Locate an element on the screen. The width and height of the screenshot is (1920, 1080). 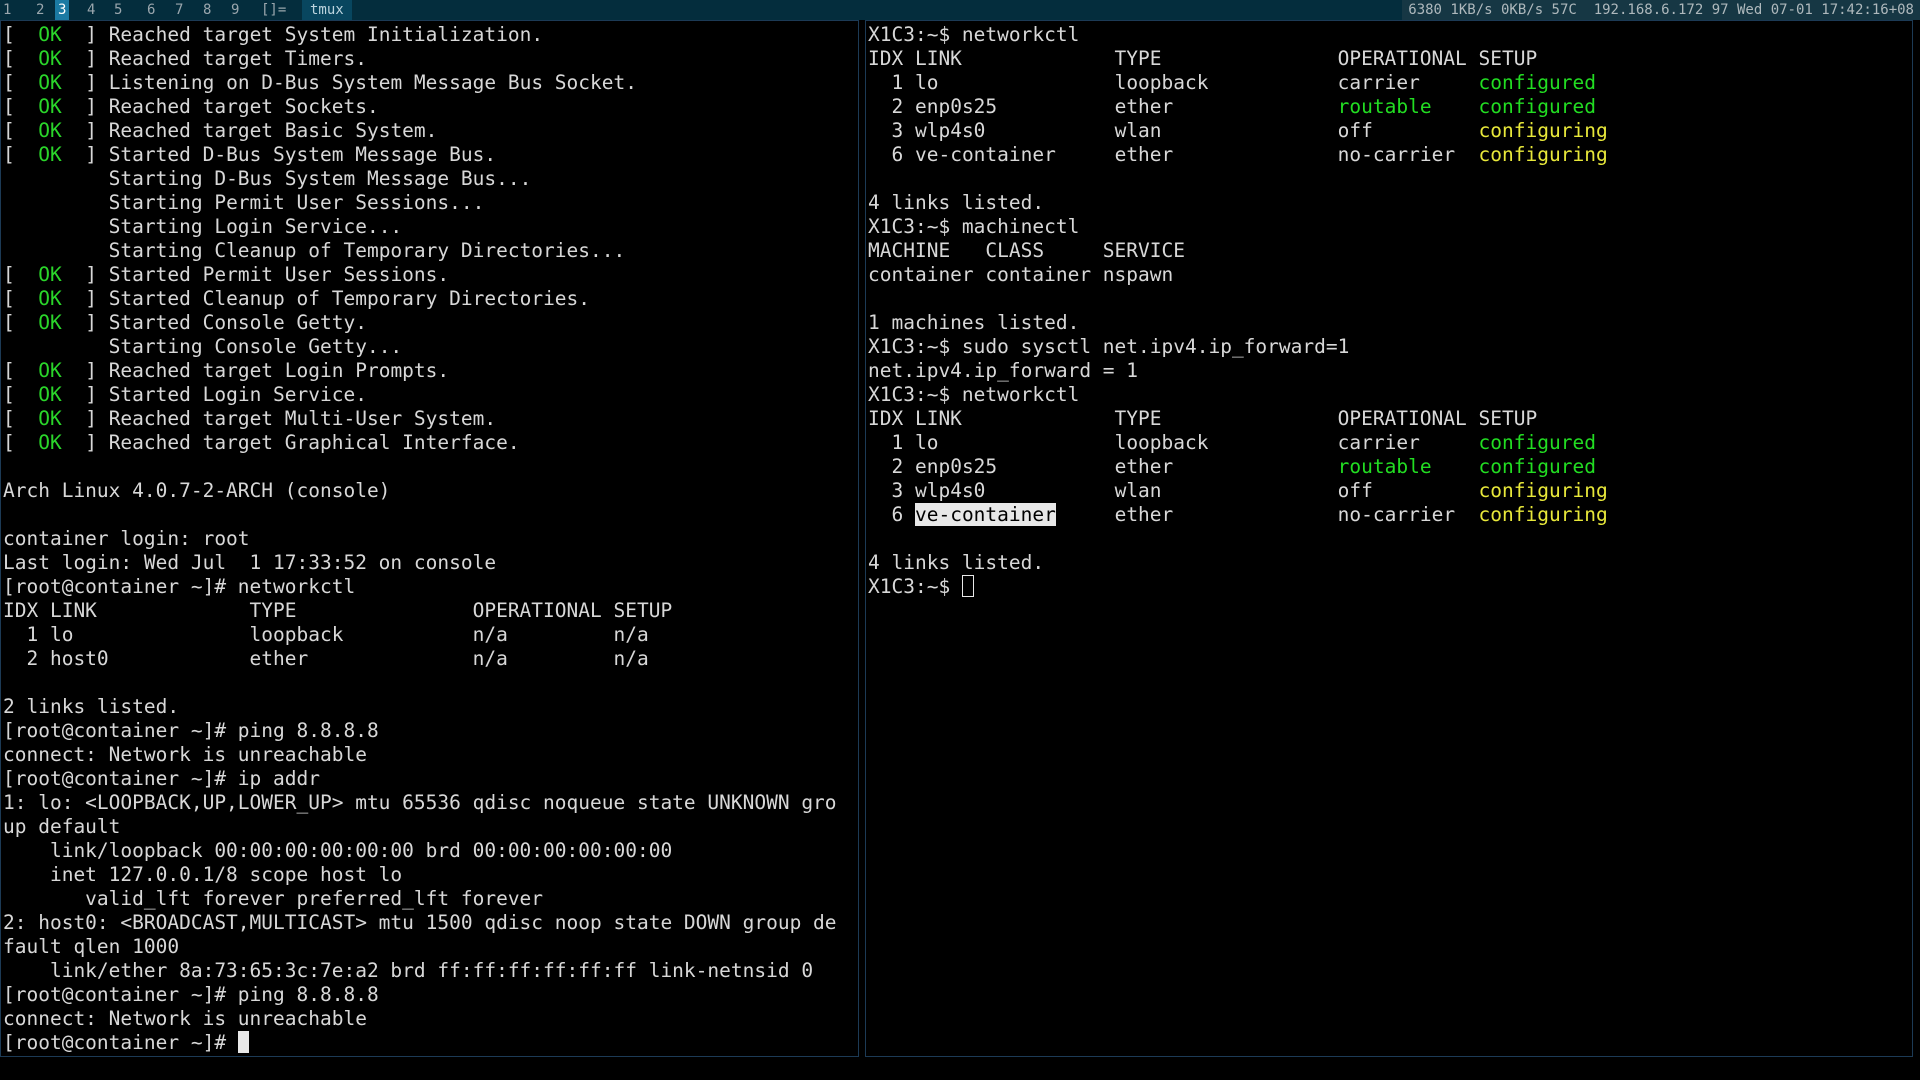
boot-line: [ OK ] Reached target Timers. is located at coordinates (185, 58).